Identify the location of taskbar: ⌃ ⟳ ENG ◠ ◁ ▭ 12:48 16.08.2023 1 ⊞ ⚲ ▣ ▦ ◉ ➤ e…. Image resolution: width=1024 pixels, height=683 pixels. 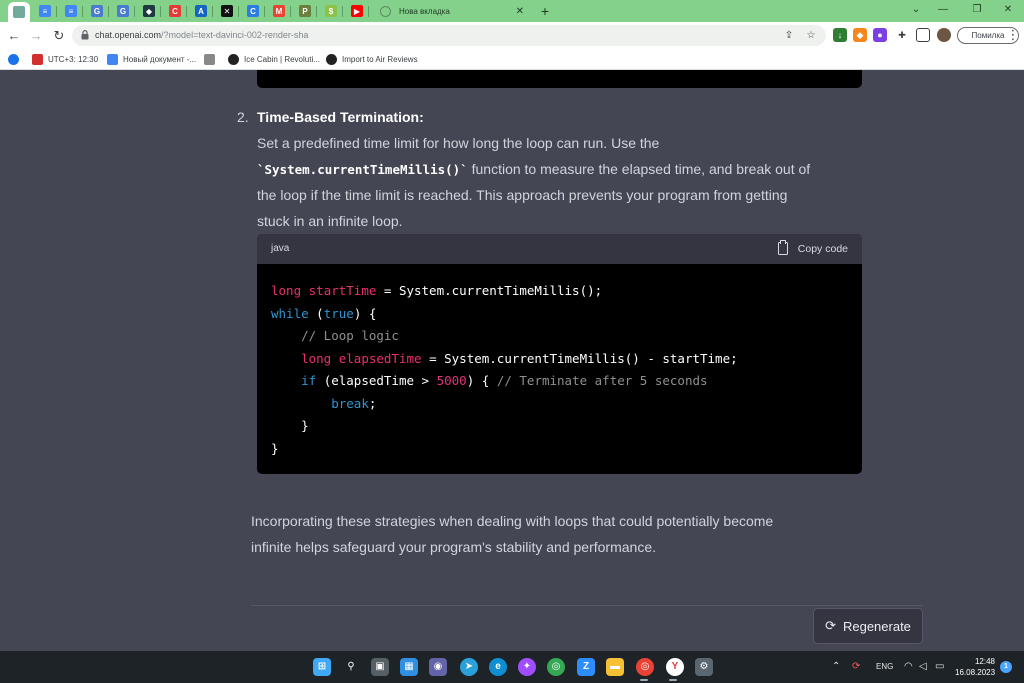
(512, 667).